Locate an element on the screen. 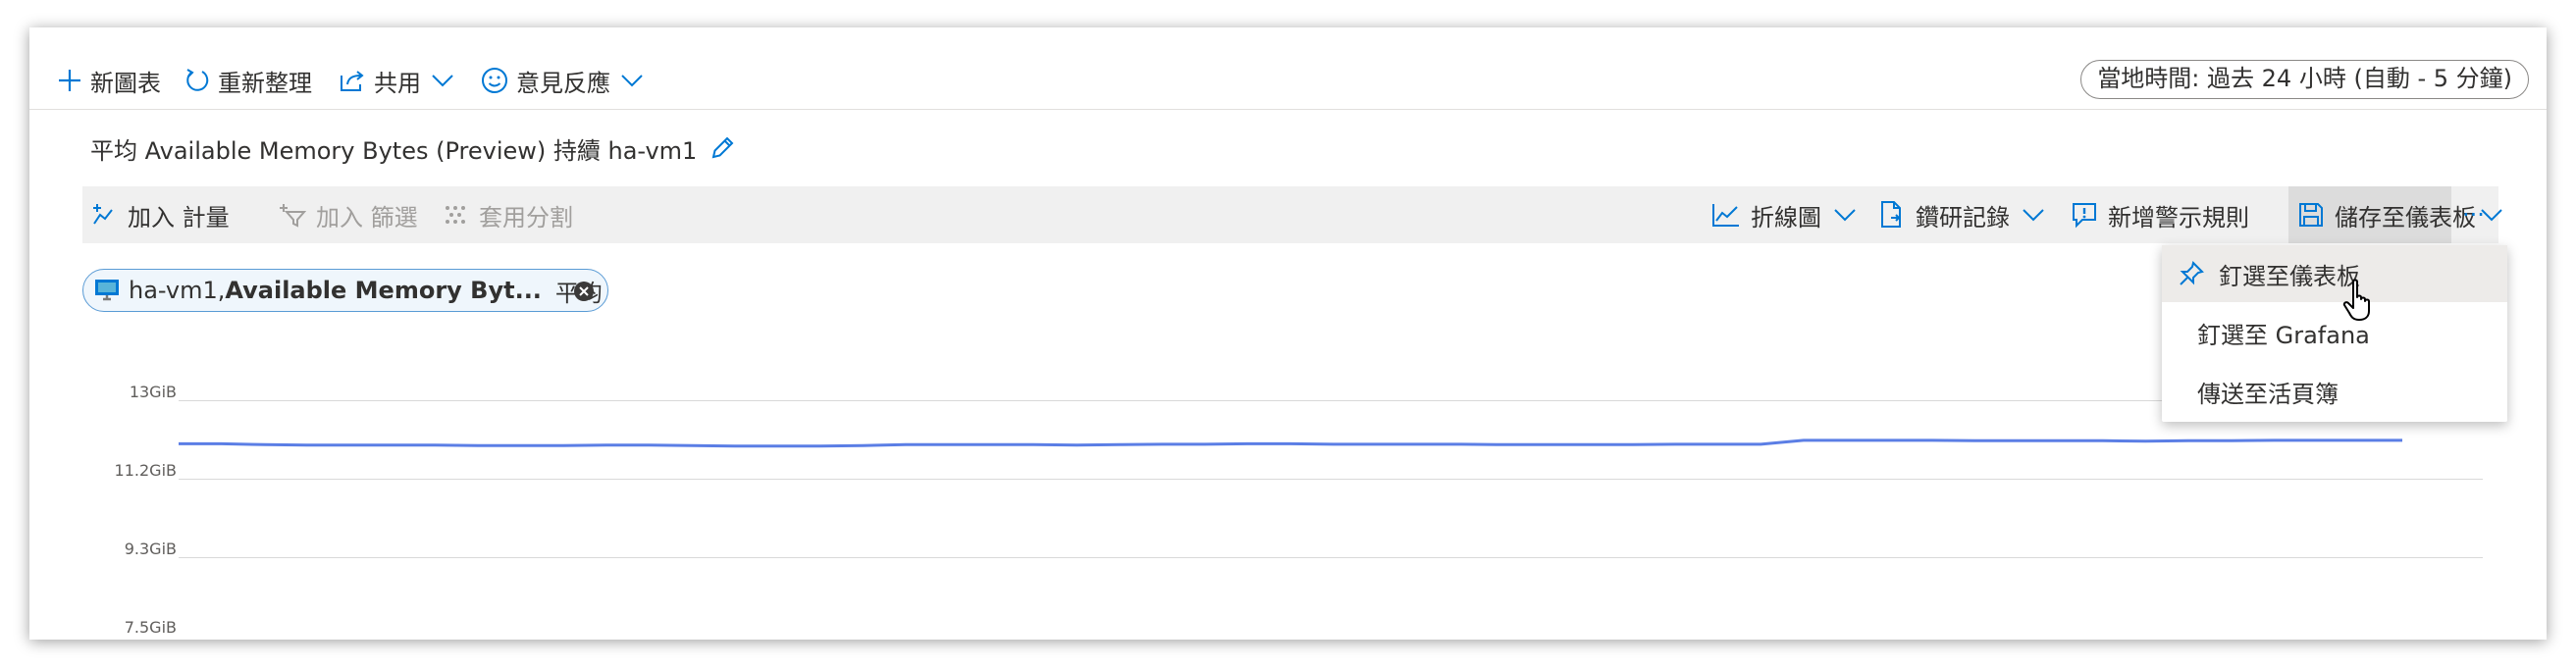 Image resolution: width=2576 pixels, height=669 pixels. menu-item-send-to-workbook: 傳送至活頁簿 is located at coordinates (2334, 391).